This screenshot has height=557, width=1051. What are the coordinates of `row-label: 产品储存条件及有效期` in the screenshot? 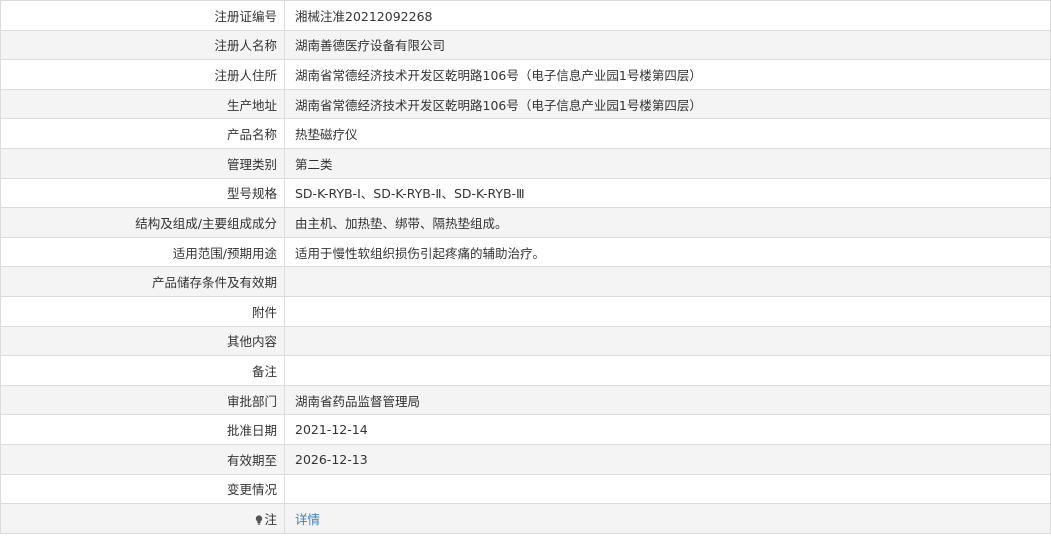 It's located at (142, 281).